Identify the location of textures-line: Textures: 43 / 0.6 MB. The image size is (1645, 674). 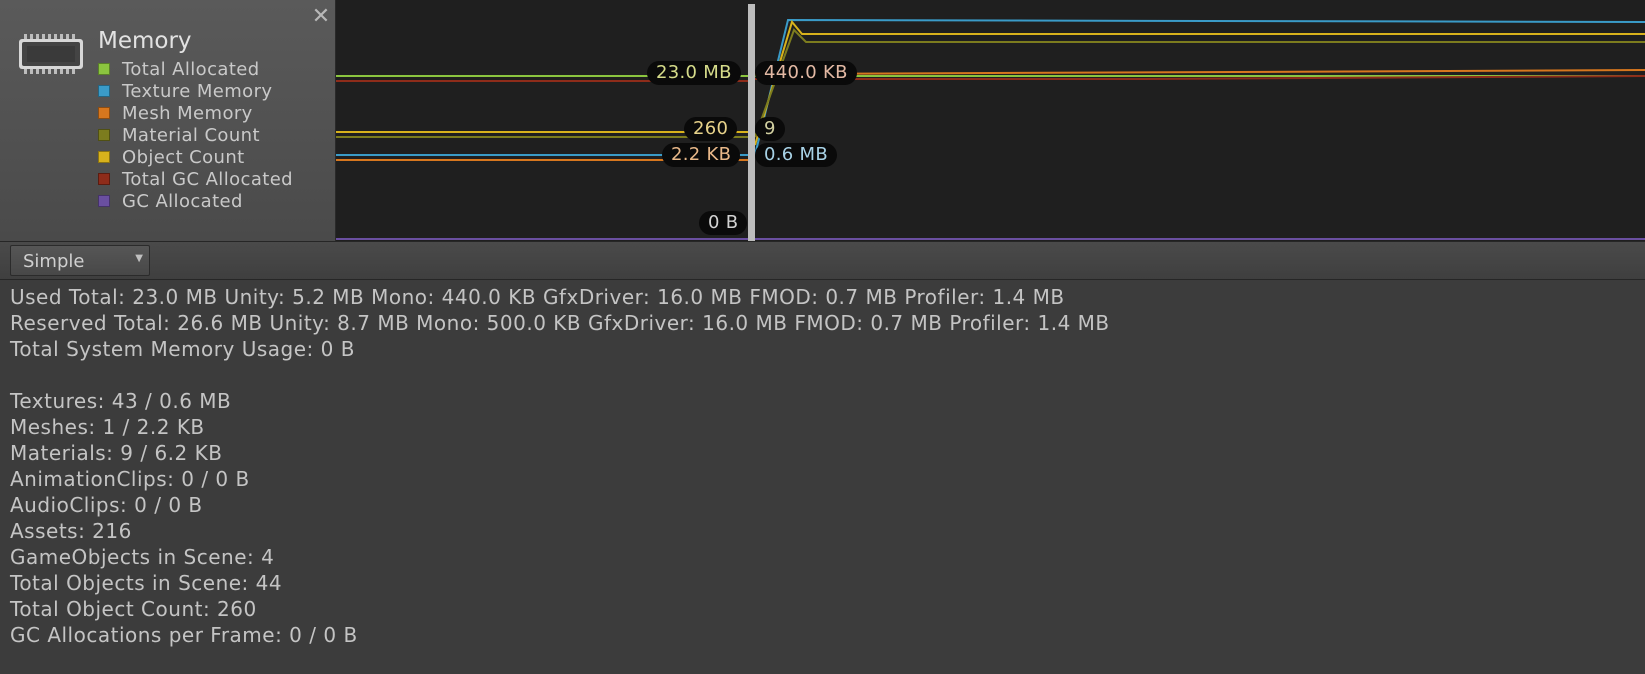
(121, 401).